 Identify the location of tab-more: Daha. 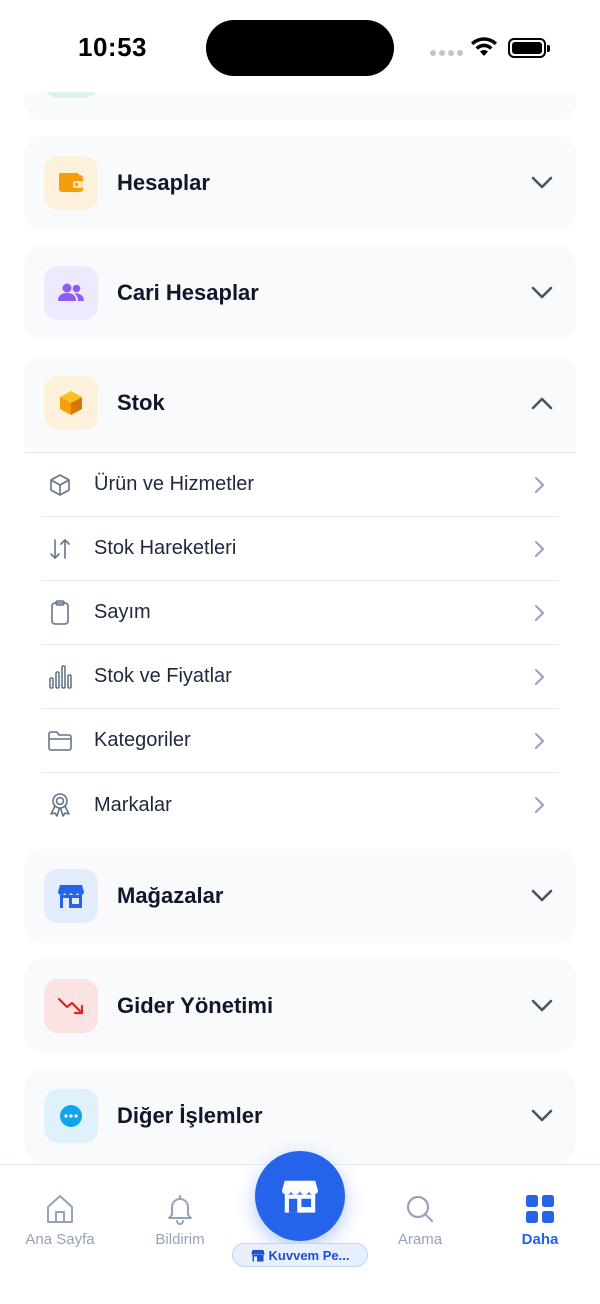
(540, 1220).